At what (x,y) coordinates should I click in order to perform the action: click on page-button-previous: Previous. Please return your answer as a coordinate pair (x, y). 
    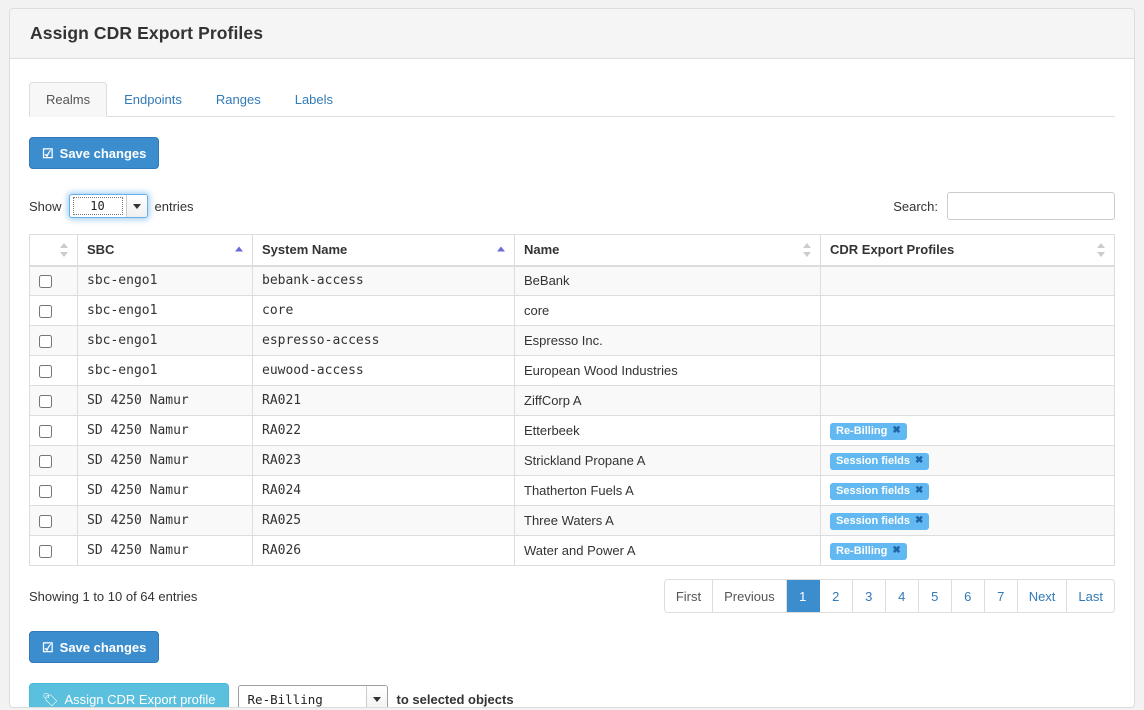
    Looking at the image, I should click on (750, 596).